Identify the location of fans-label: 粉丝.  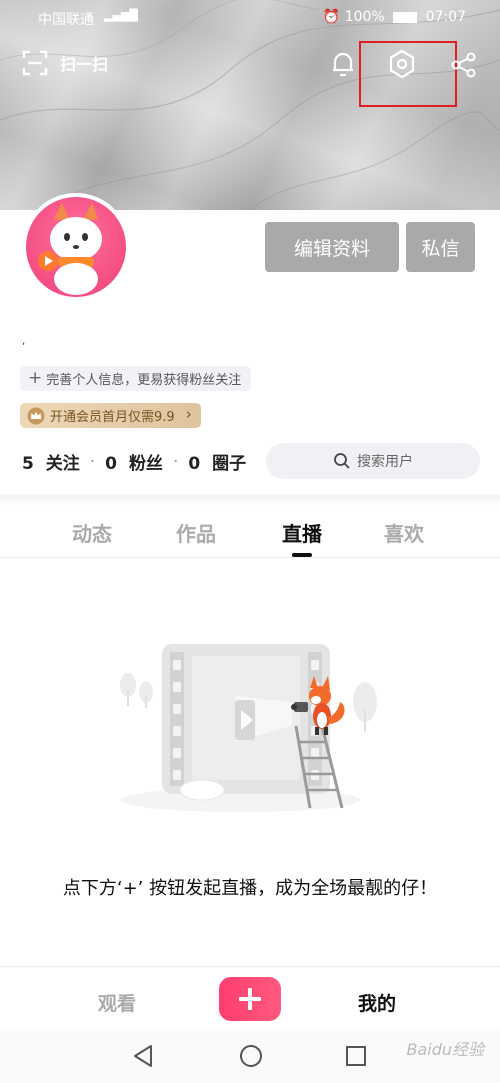
(145, 464).